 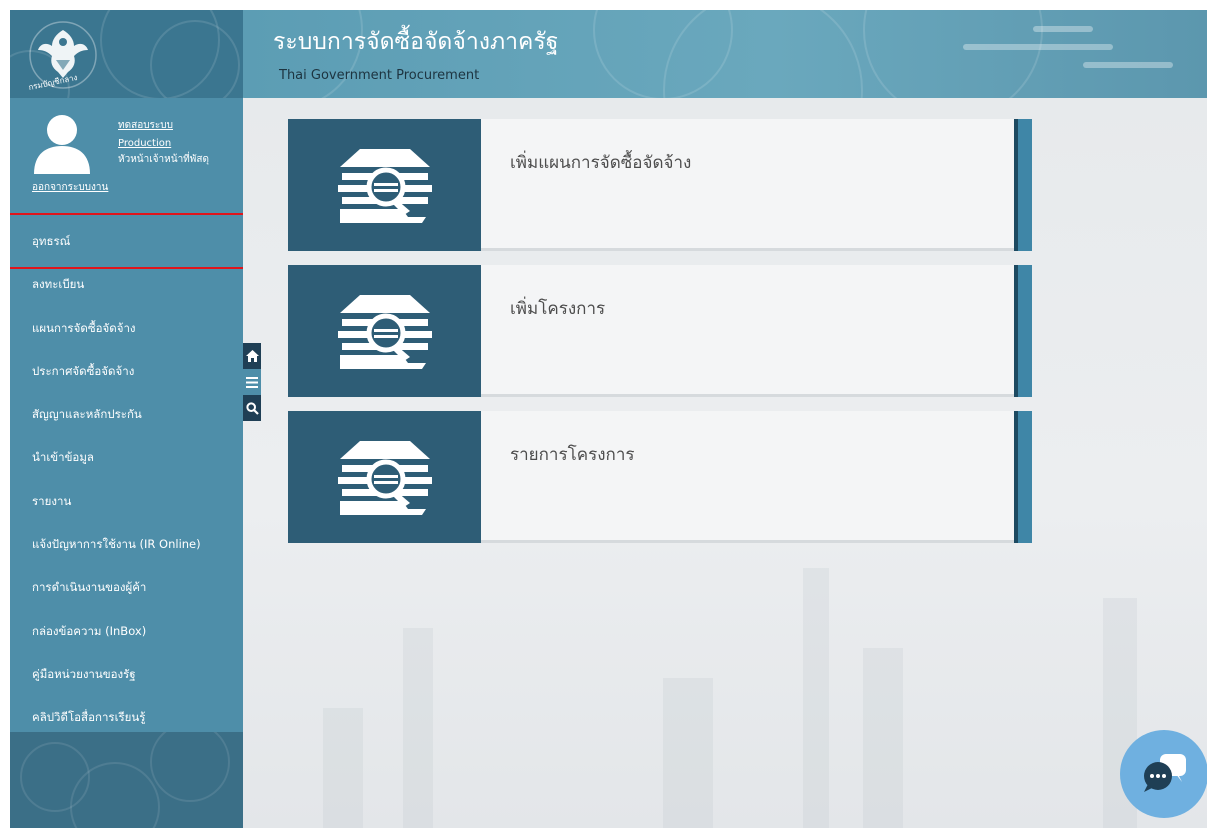 I want to click on home-icon, so click(x=252, y=356).